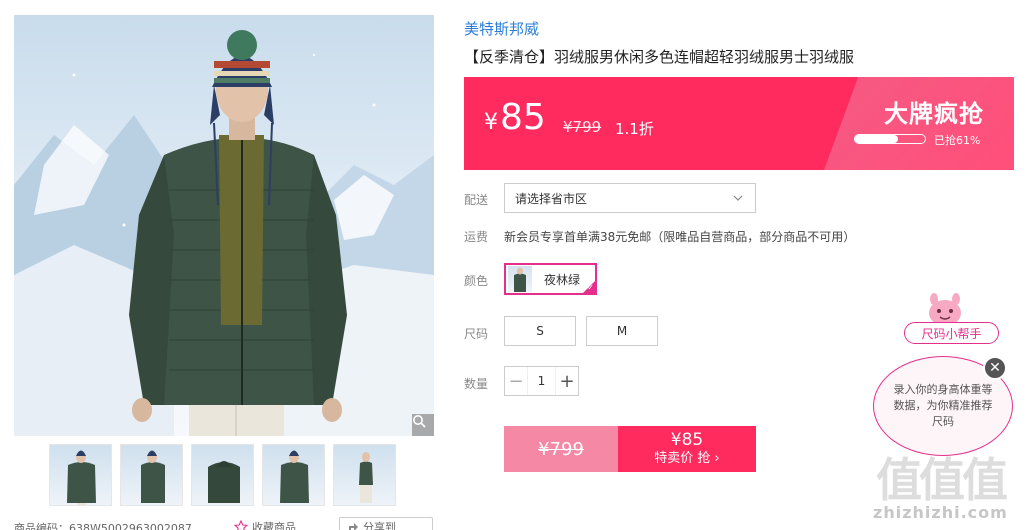  Describe the element at coordinates (634, 129) in the screenshot. I see `discount-rate: 1.1折` at that location.